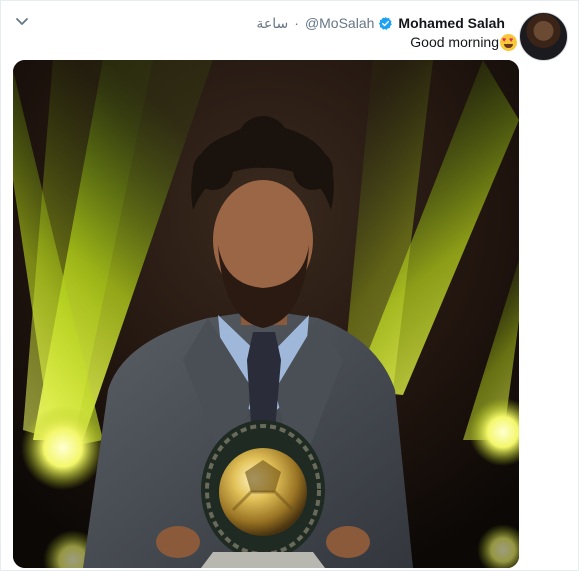 Image resolution: width=579 pixels, height=571 pixels. I want to click on tweet-text-content: Good morning, so click(454, 42).